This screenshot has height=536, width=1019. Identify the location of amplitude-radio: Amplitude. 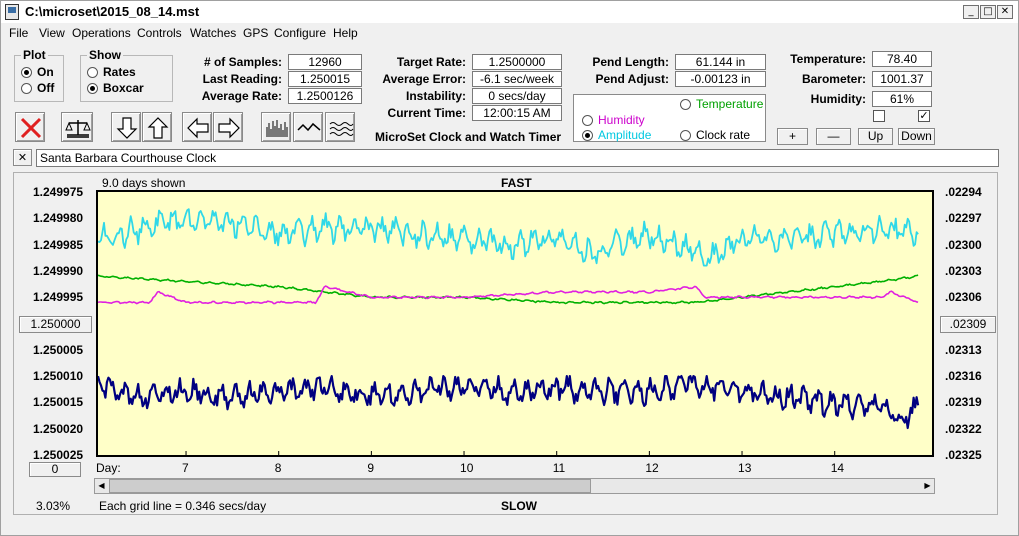
(616, 135).